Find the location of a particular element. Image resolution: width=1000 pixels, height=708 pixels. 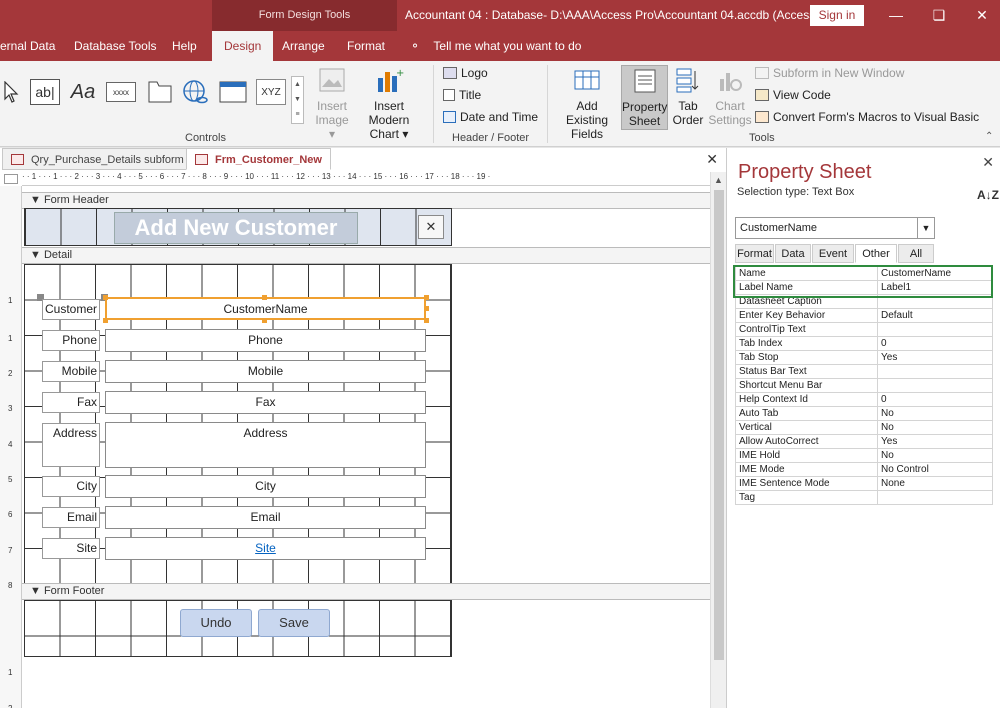

property-row: Status Bar Text is located at coordinates (864, 371).